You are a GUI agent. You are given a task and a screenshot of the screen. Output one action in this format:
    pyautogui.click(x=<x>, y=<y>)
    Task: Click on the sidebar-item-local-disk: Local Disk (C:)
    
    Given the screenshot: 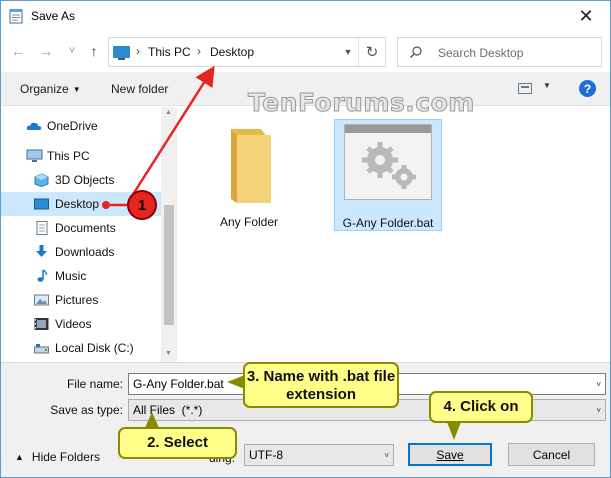 What is the action you would take?
    pyautogui.click(x=81, y=348)
    